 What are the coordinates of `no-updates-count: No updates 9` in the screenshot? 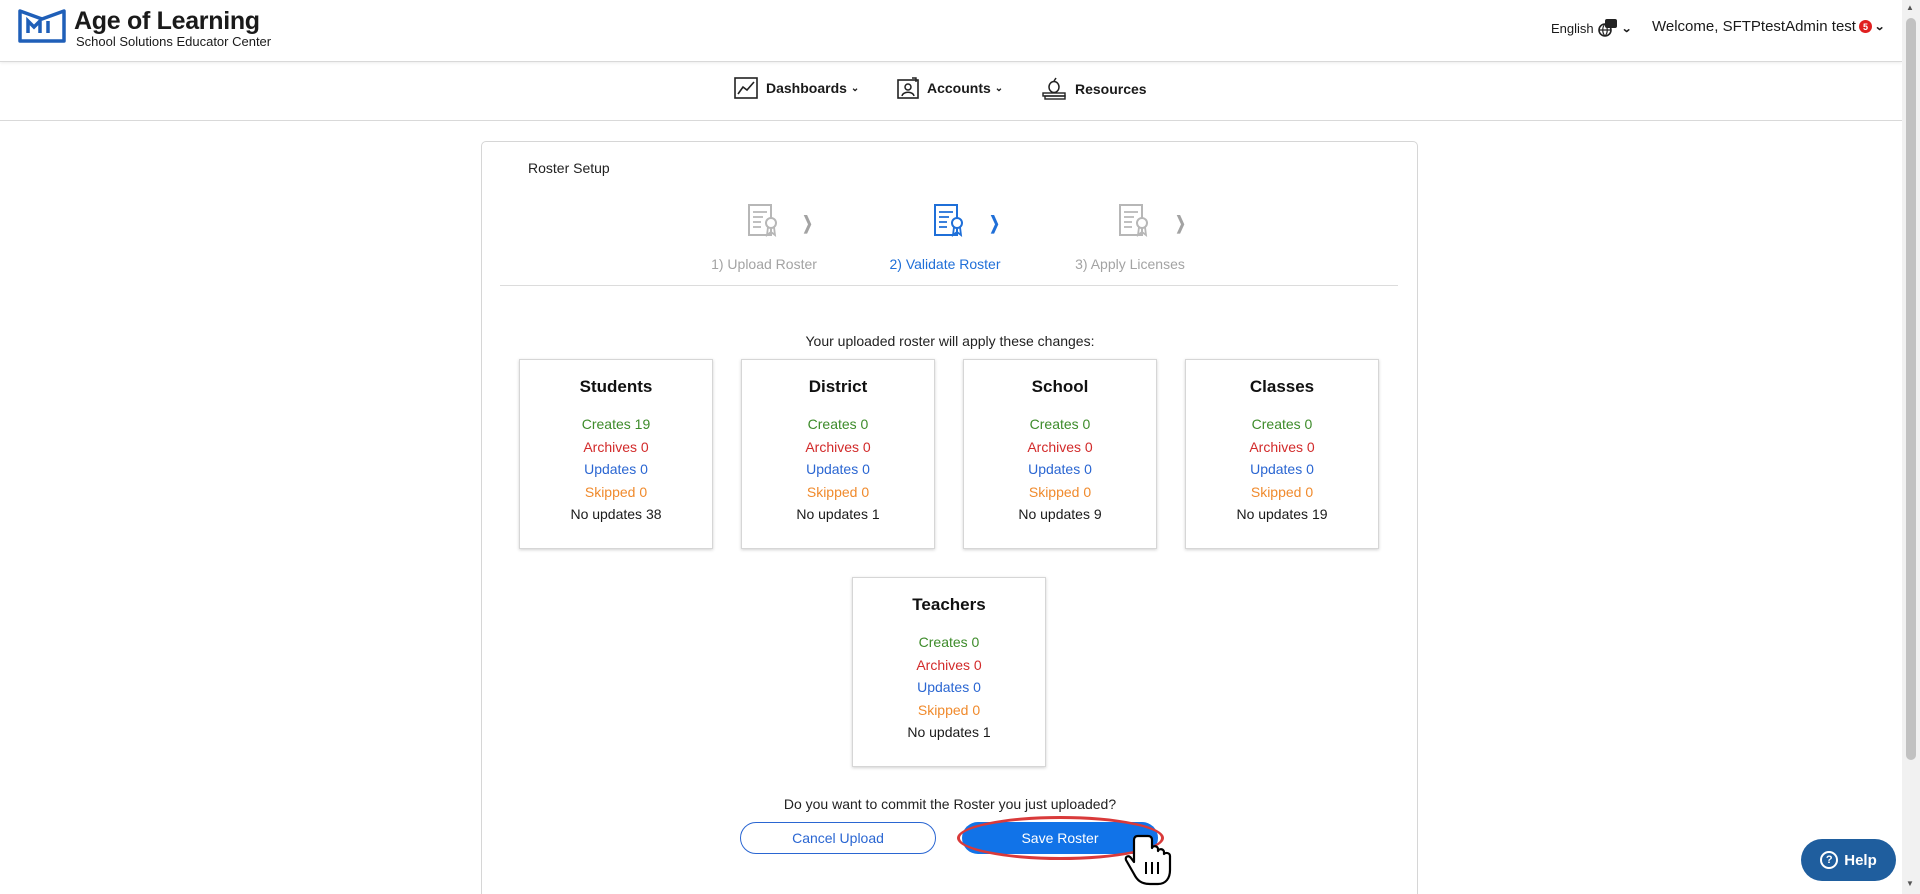 It's located at (1060, 514).